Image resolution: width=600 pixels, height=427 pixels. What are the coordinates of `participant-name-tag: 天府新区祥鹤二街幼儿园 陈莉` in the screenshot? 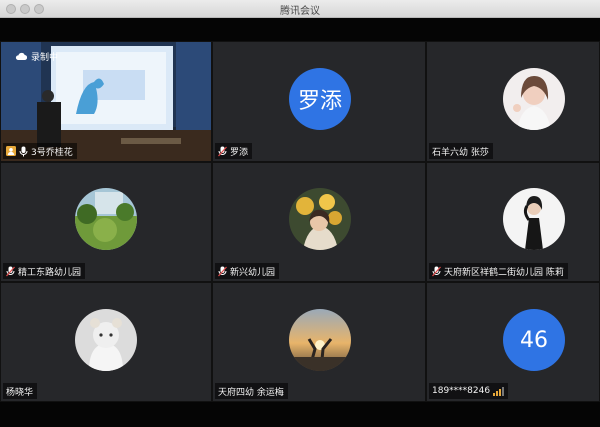 It's located at (498, 271).